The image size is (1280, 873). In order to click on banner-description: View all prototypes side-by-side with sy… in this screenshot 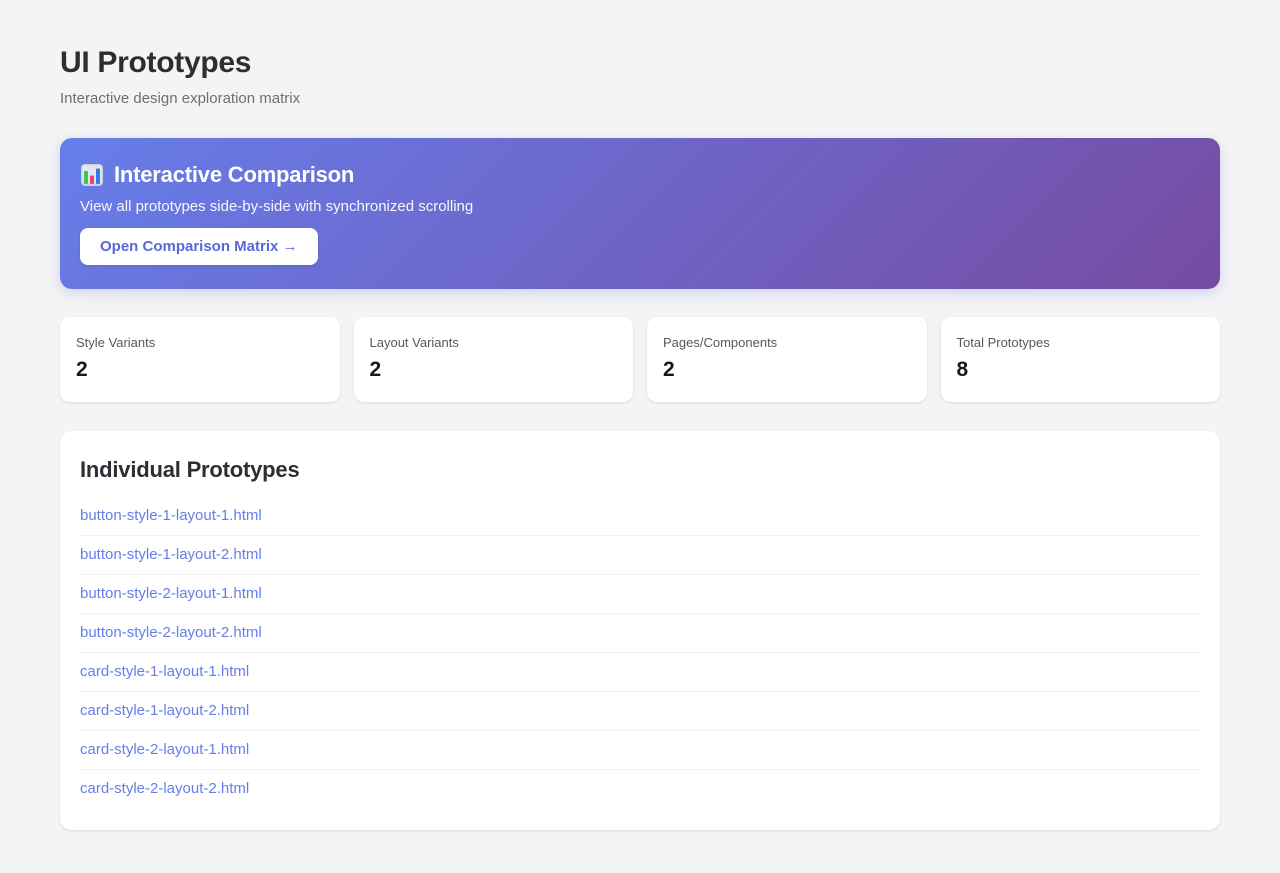, I will do `click(277, 206)`.